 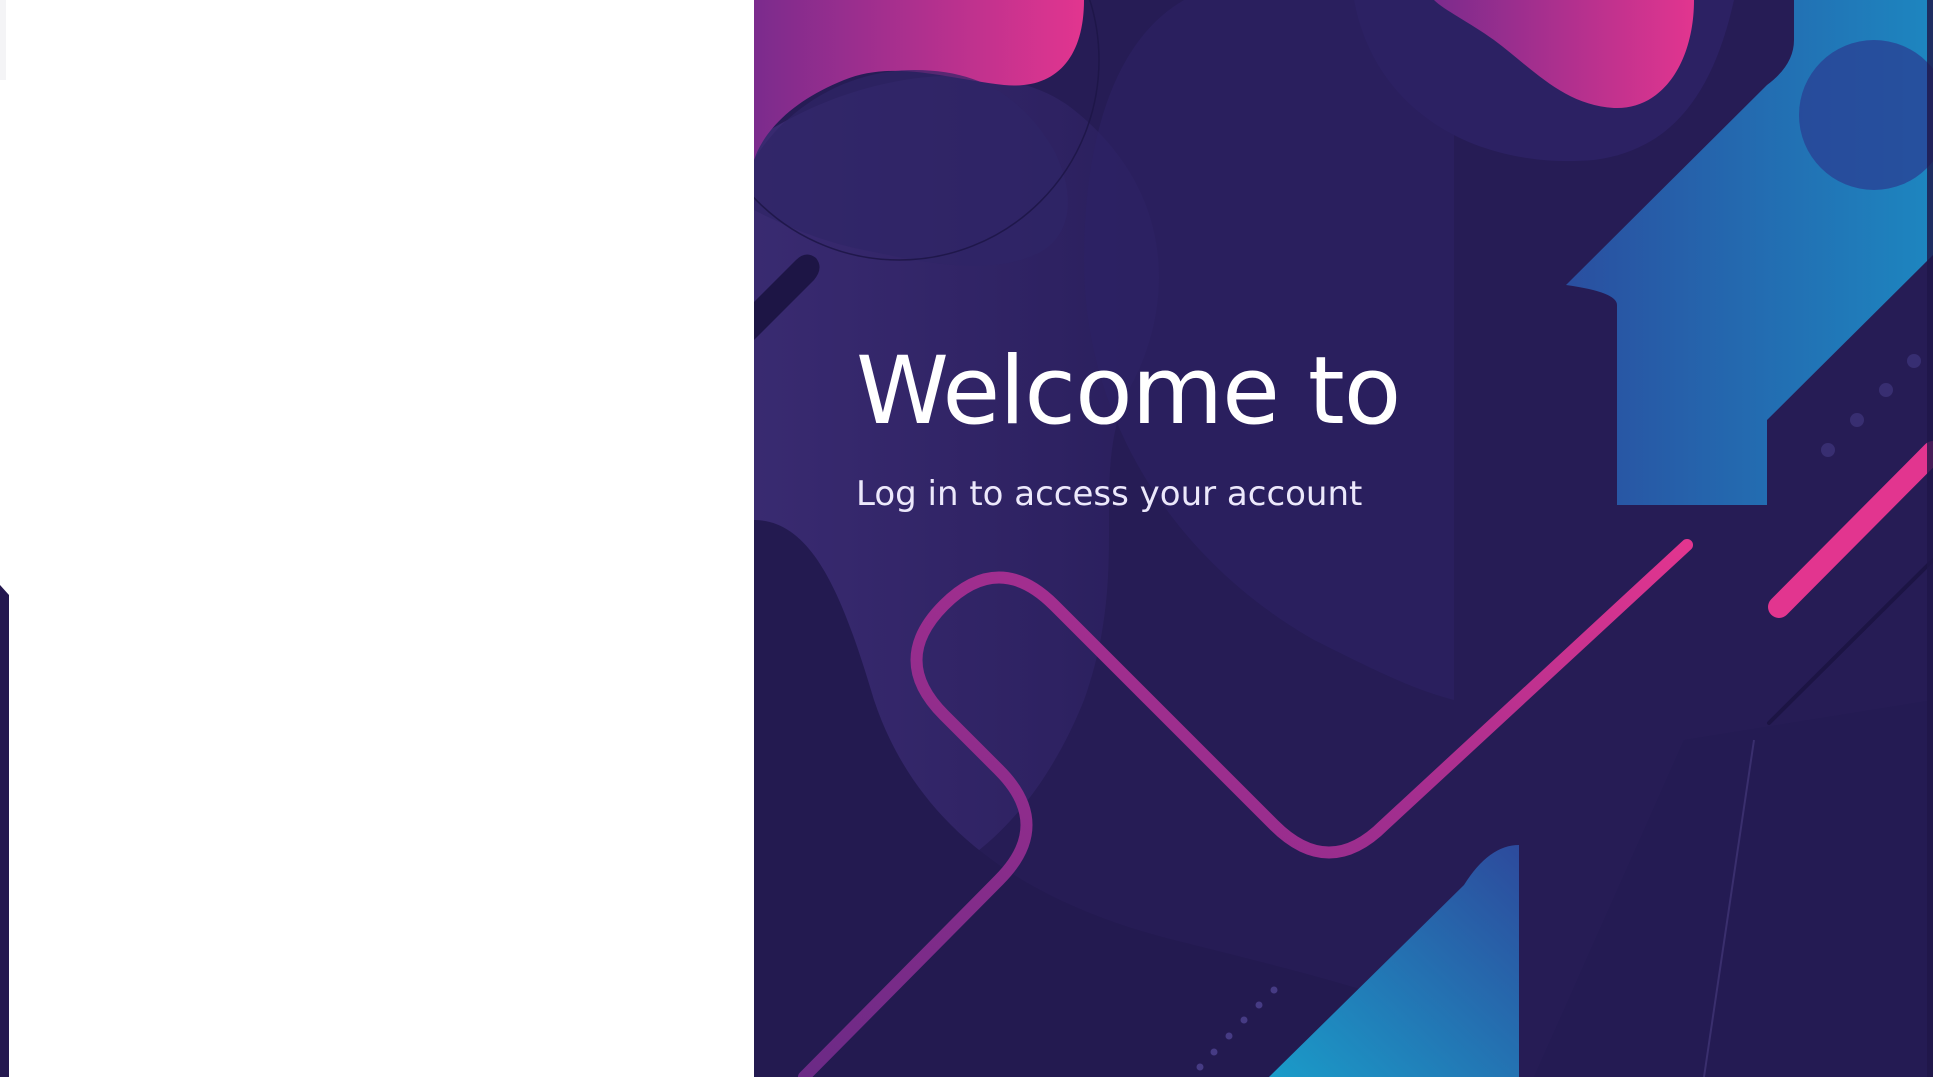 I want to click on welcome-title: Welcome to, so click(x=1128, y=391).